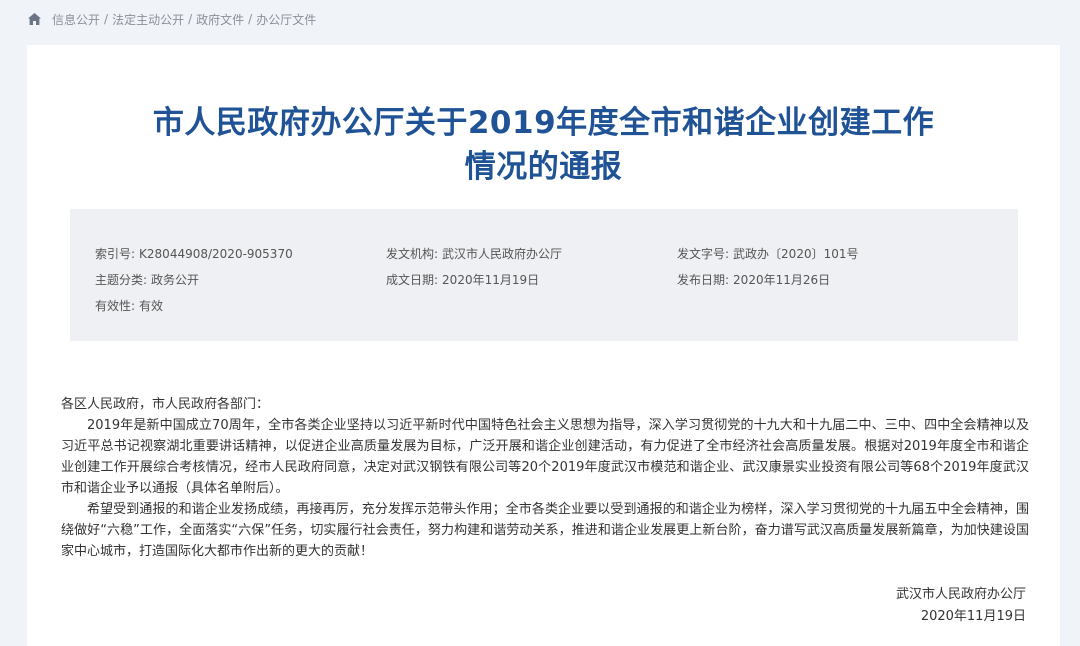 The width and height of the screenshot is (1080, 646). Describe the element at coordinates (491, 280) in the screenshot. I see `meta-created-value: 2020年11月19日` at that location.